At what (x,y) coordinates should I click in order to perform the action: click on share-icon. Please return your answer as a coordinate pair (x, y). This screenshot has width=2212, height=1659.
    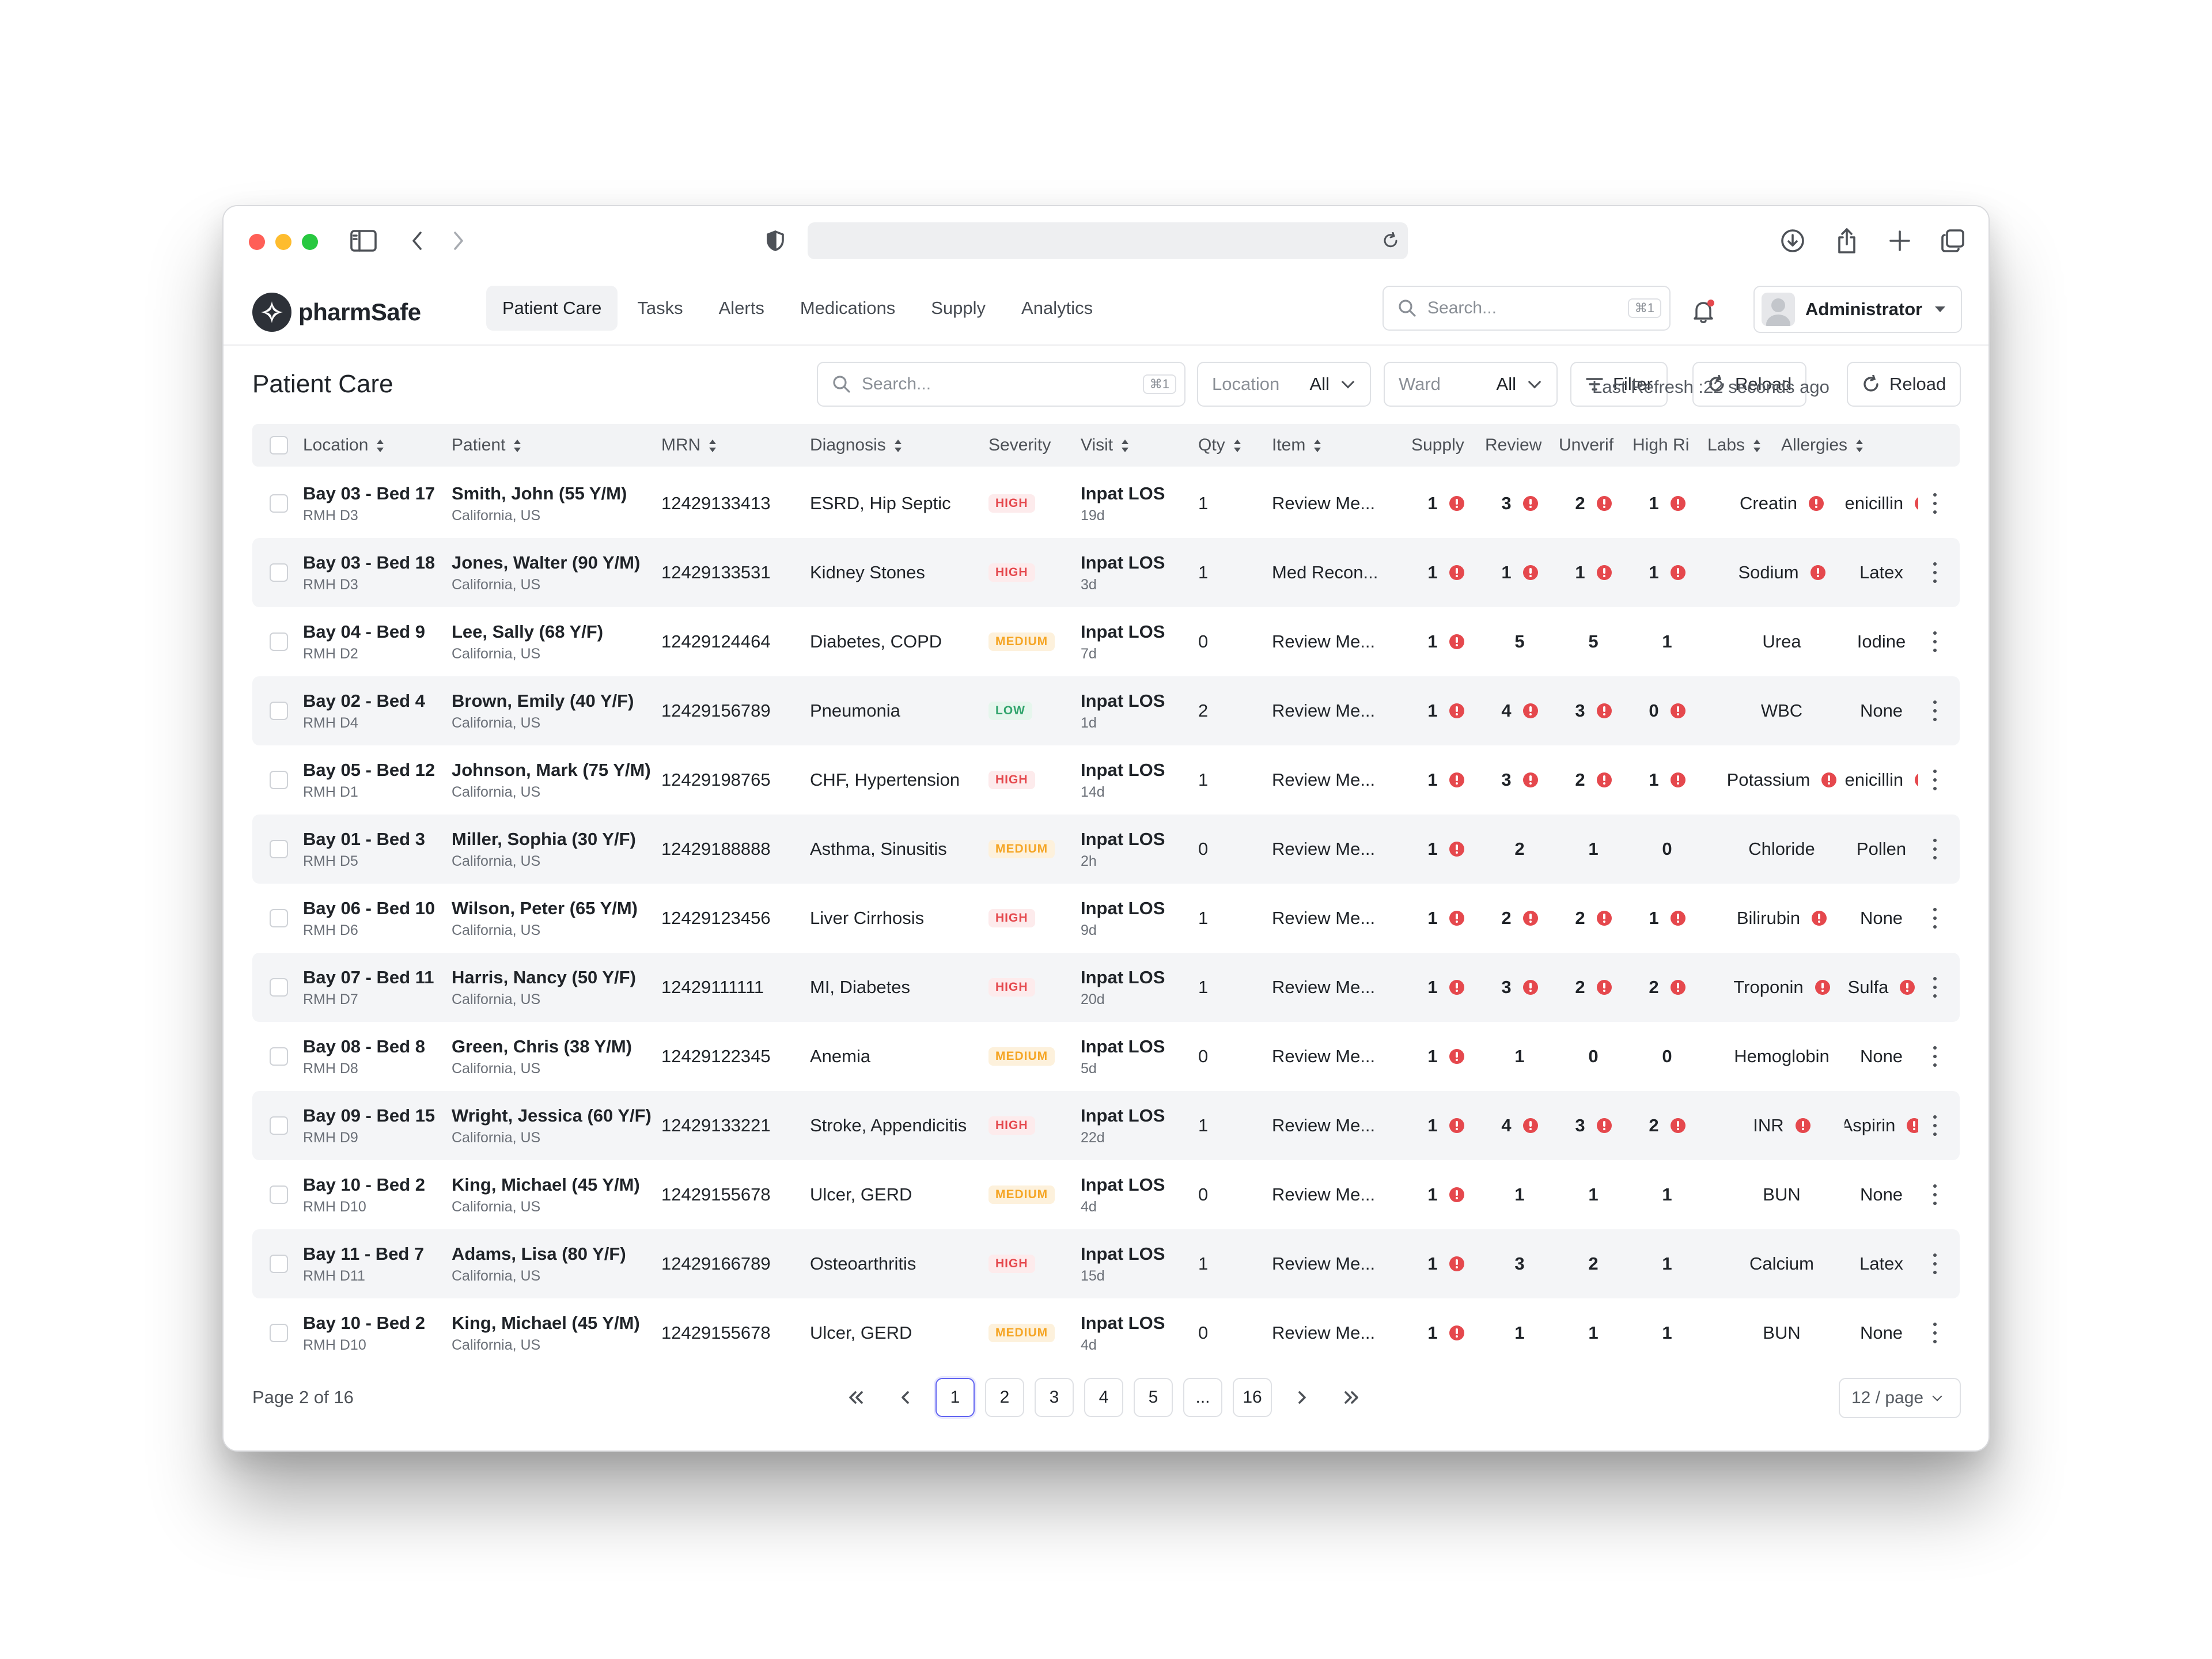
    Looking at the image, I should click on (1847, 241).